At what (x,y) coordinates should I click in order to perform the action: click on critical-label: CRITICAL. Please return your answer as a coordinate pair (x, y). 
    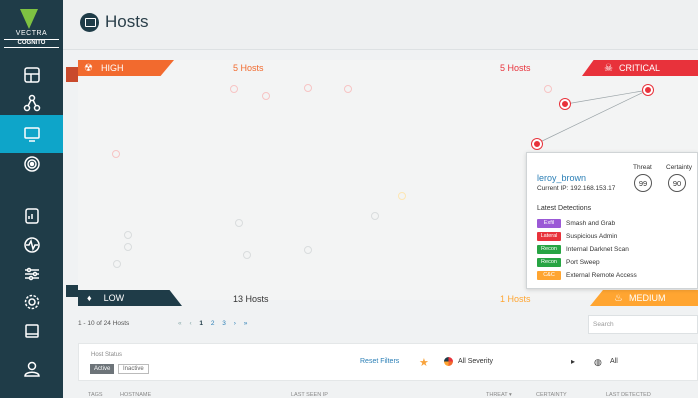
    Looking at the image, I should click on (639, 68).